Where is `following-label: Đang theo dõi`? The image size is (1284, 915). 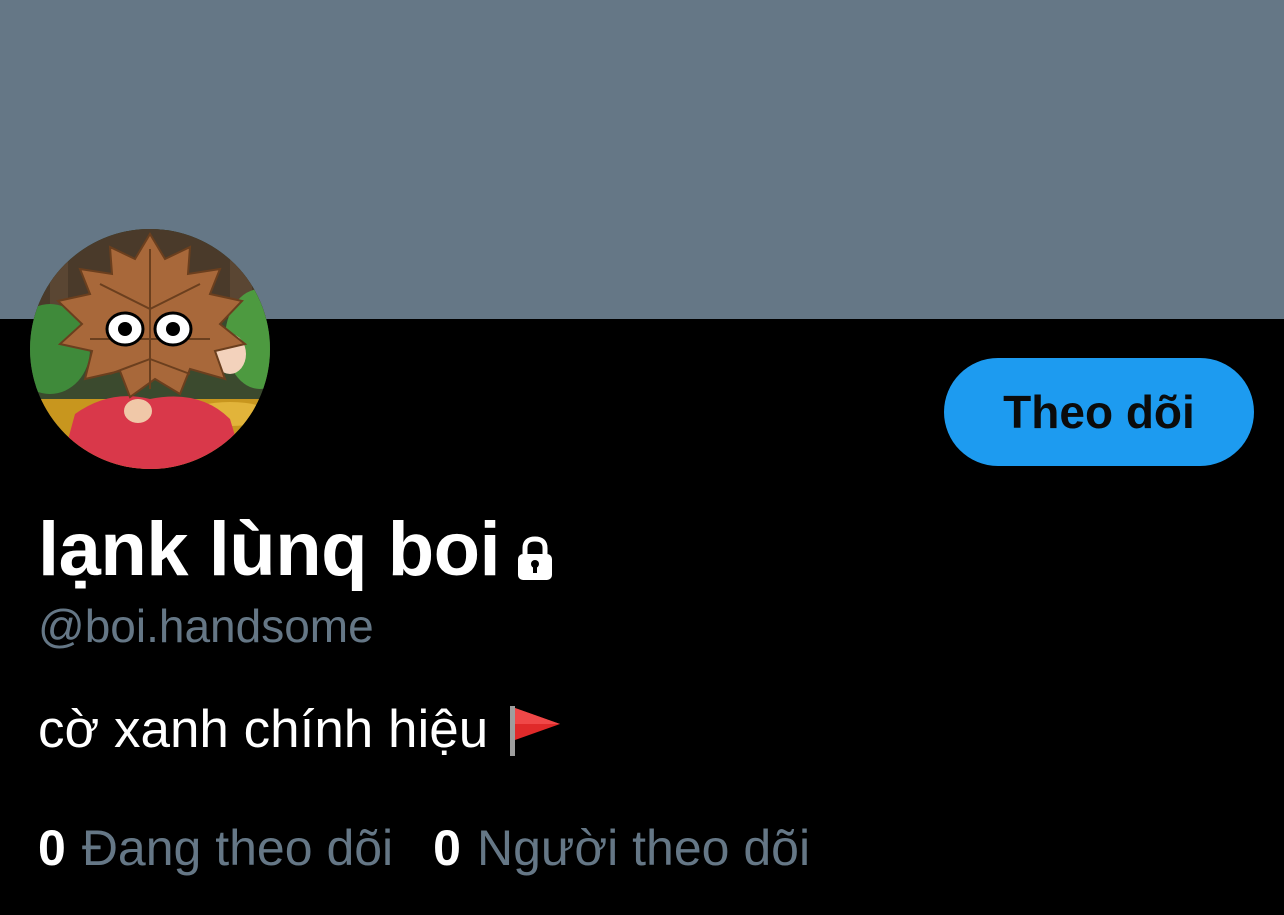
following-label: Đang theo dõi is located at coordinates (237, 848).